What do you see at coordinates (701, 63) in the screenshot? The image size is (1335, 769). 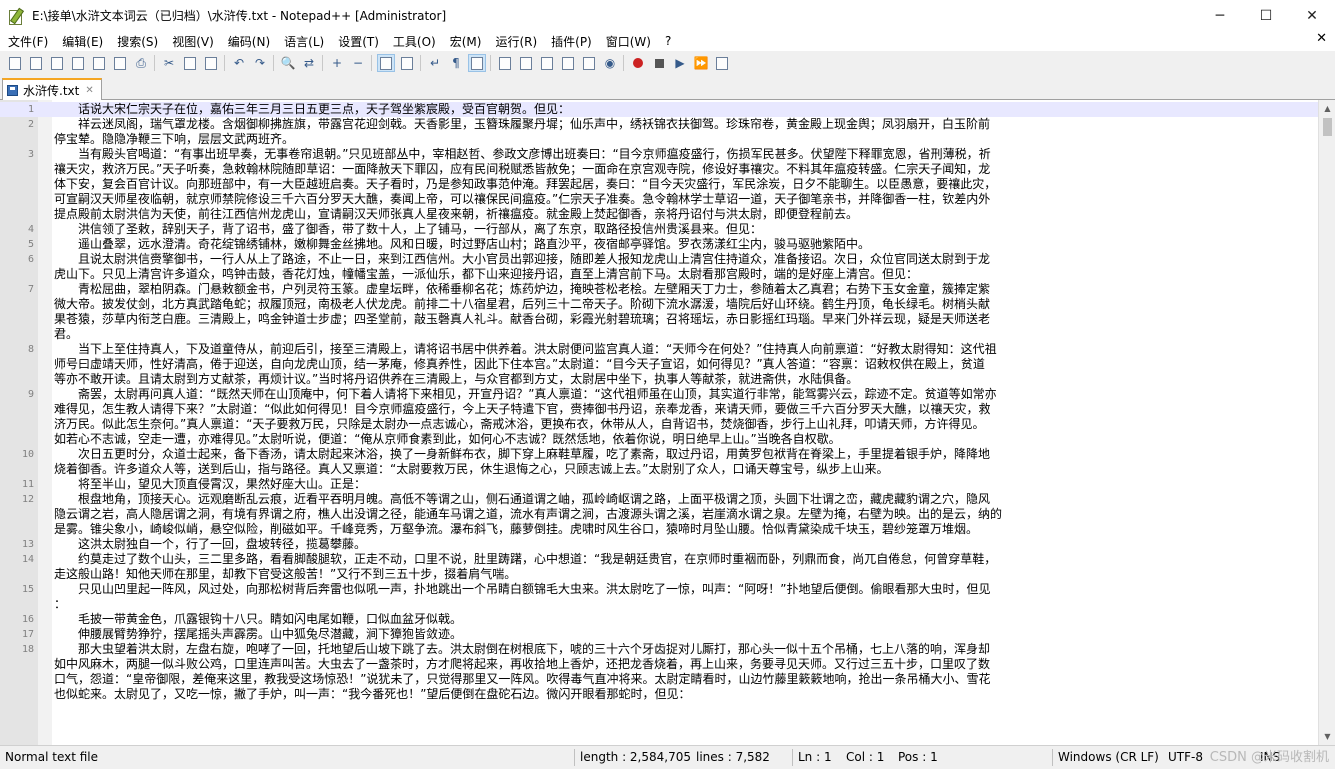 I see `run-macro-multiple-icon: ⏩` at bounding box center [701, 63].